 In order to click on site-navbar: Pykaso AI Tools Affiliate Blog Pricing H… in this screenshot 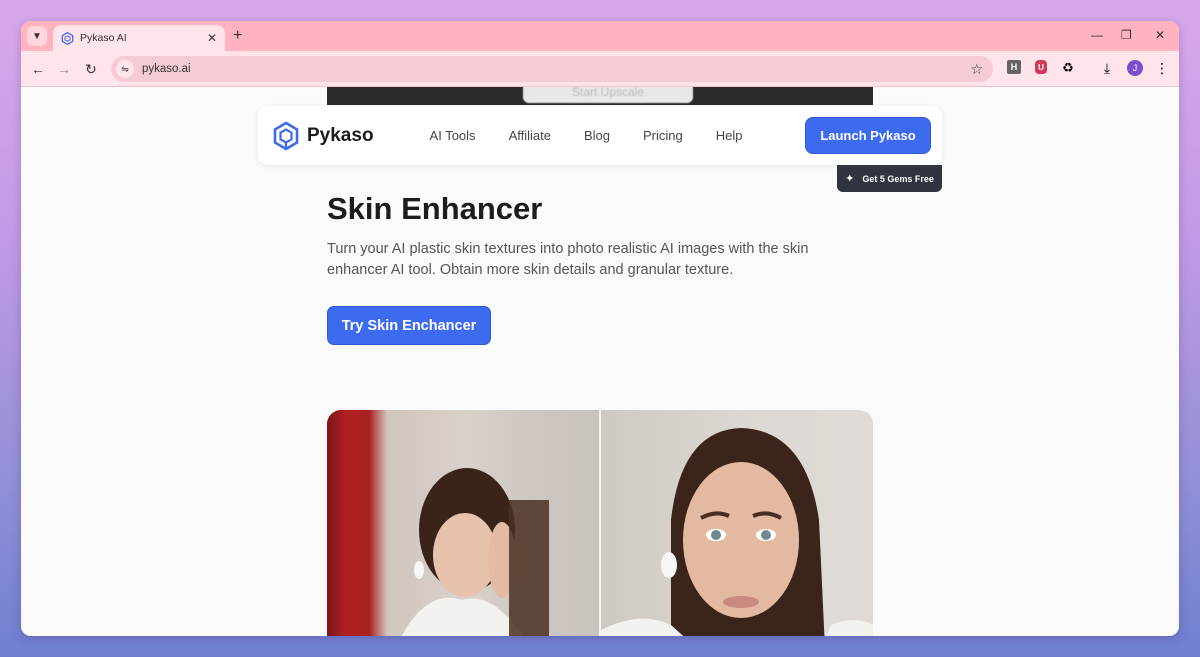, I will do `click(600, 135)`.